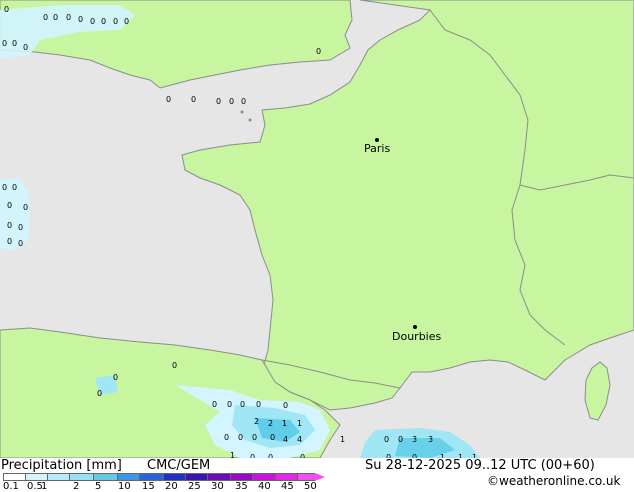 The height and width of the screenshot is (492, 634). Describe the element at coordinates (179, 465) in the screenshot. I see `model-name: CMC/GEM` at that location.